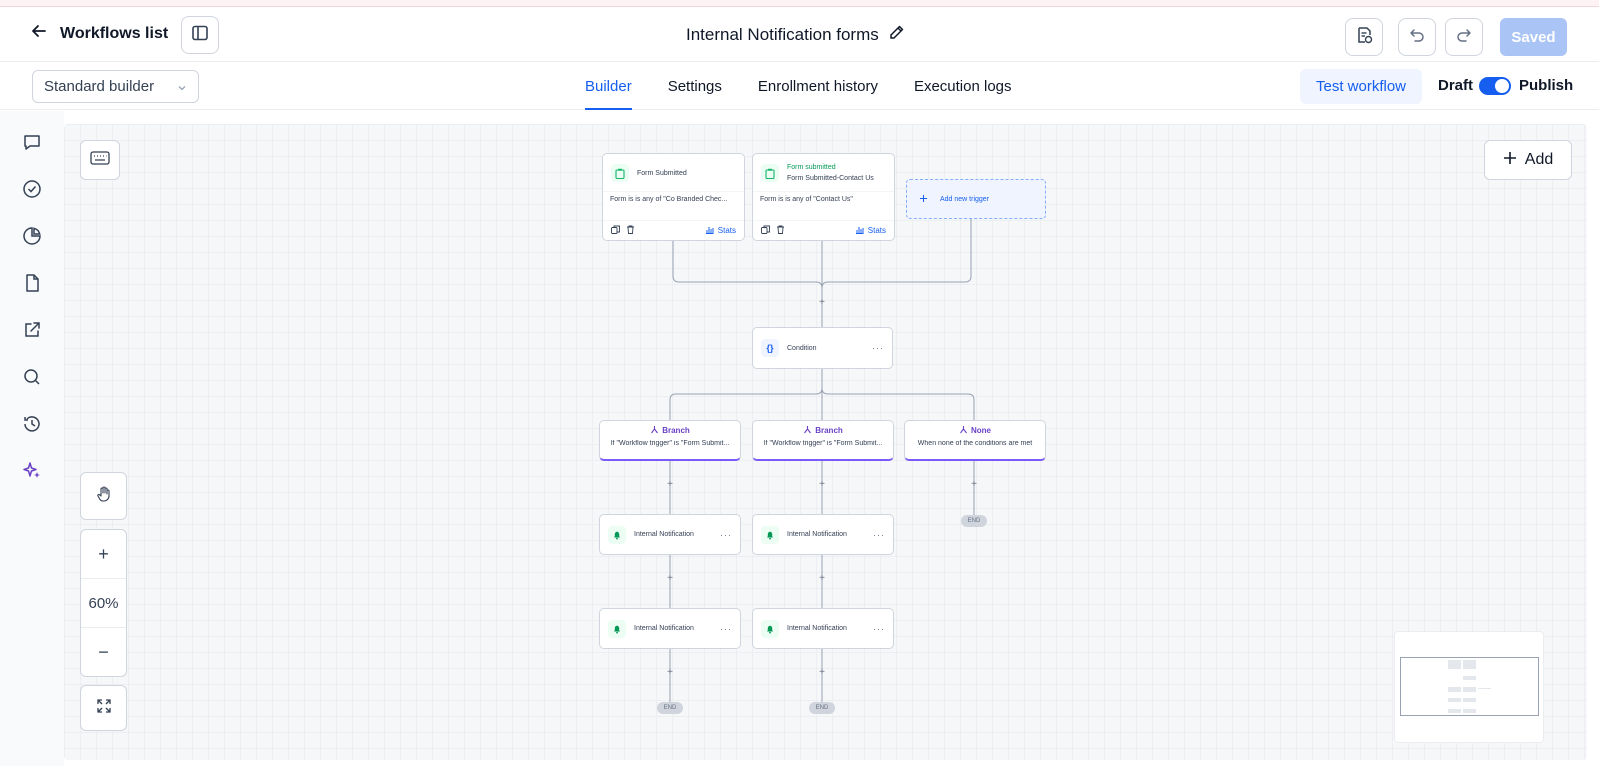 The width and height of the screenshot is (1599, 766). Describe the element at coordinates (608, 86) in the screenshot. I see `tab-builder: Builder` at that location.